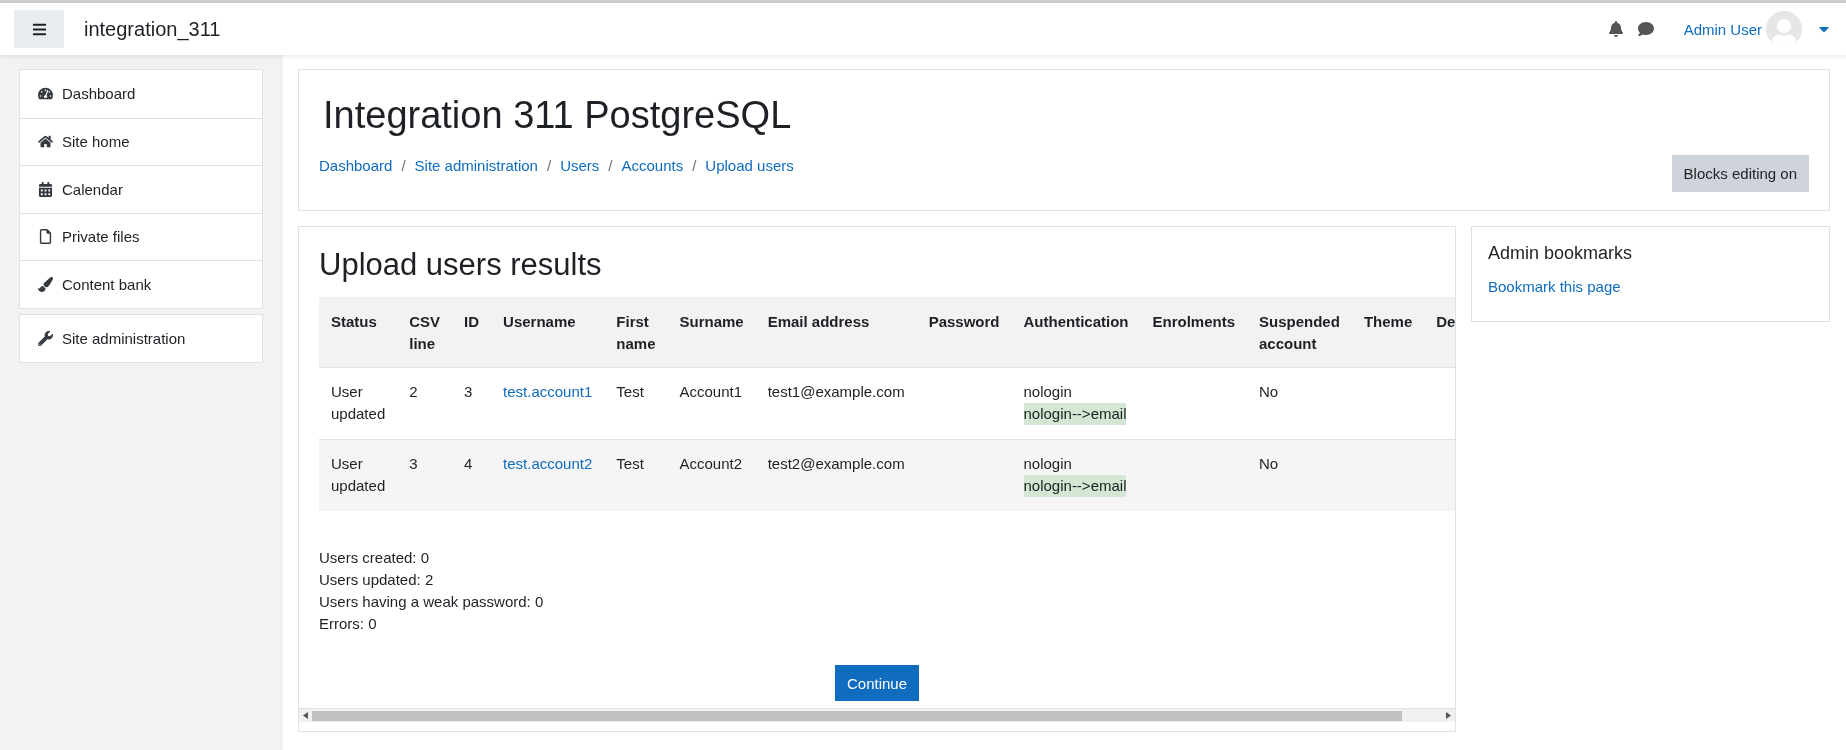 This screenshot has height=750, width=1846. Describe the element at coordinates (1650, 286) in the screenshot. I see `bookmark-link: Bookmark this page` at that location.